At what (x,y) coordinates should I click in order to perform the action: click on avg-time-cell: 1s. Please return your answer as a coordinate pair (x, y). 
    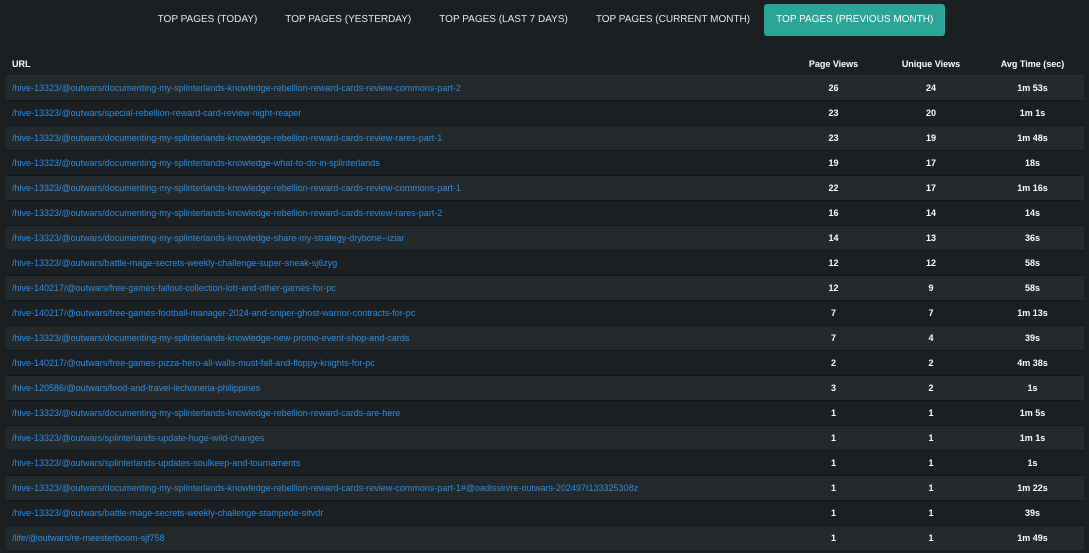
    Looking at the image, I should click on (1032, 388).